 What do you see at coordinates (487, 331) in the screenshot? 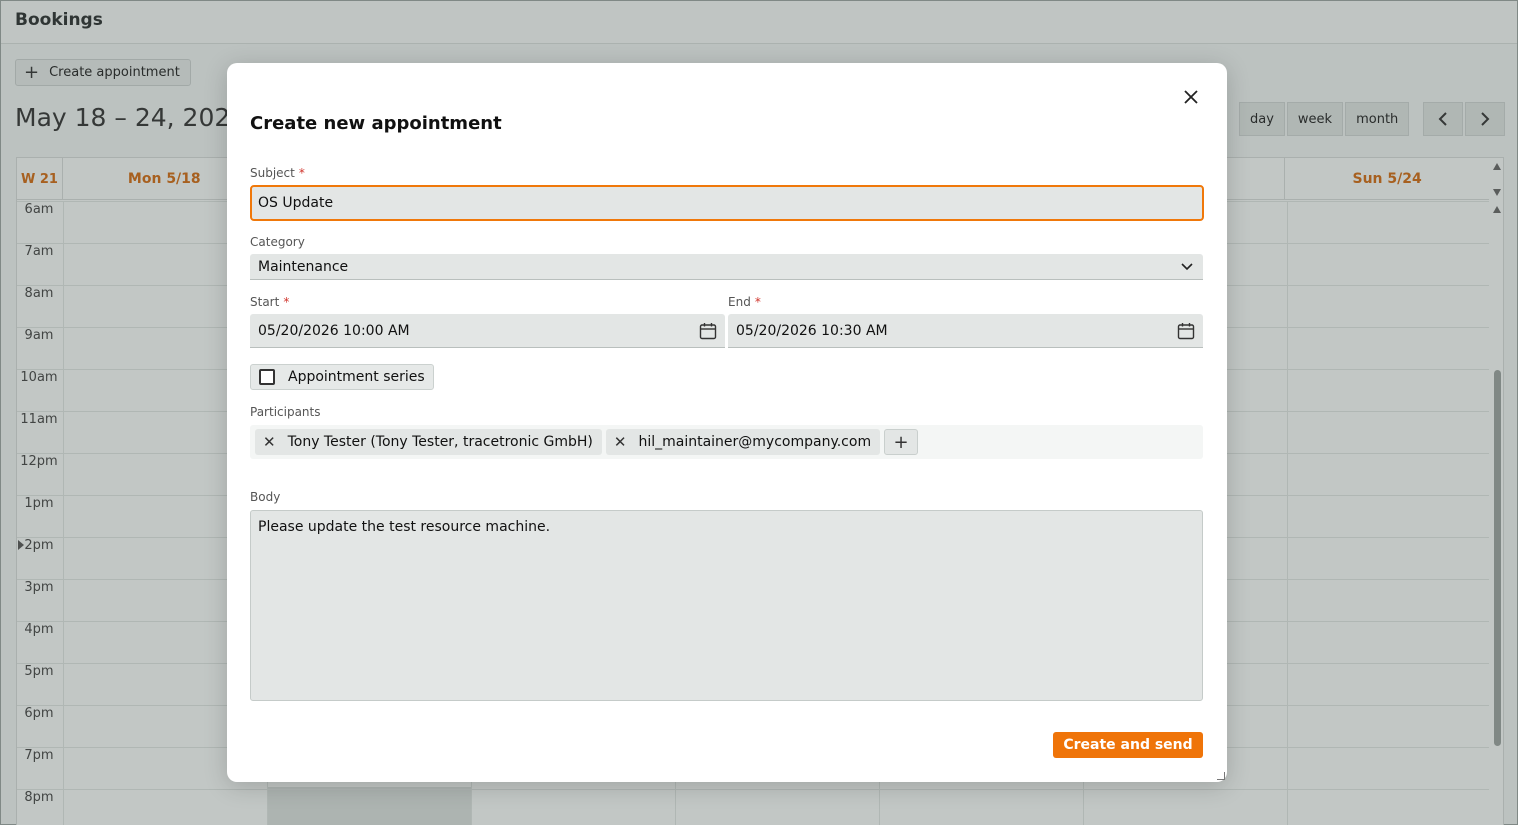
I see `start-datetime-input: 05/20/2026 10:00 AM` at bounding box center [487, 331].